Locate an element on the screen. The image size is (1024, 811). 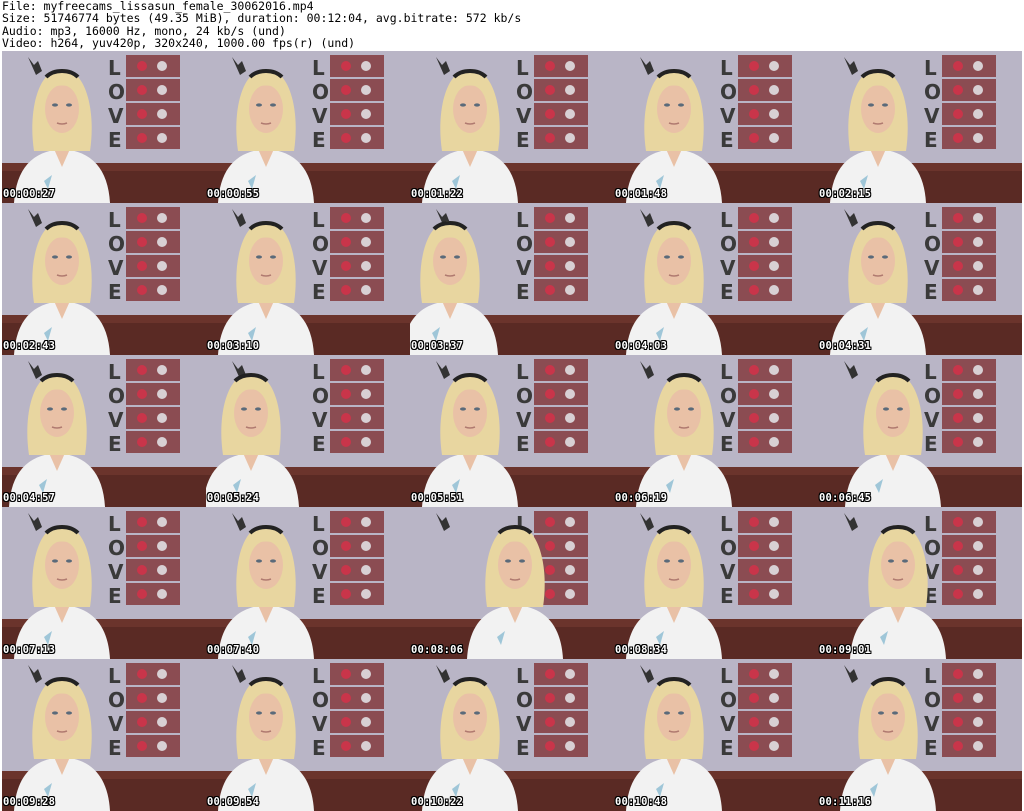
thumbnail-timestamp: 00:06:45 is located at coordinates (845, 498).